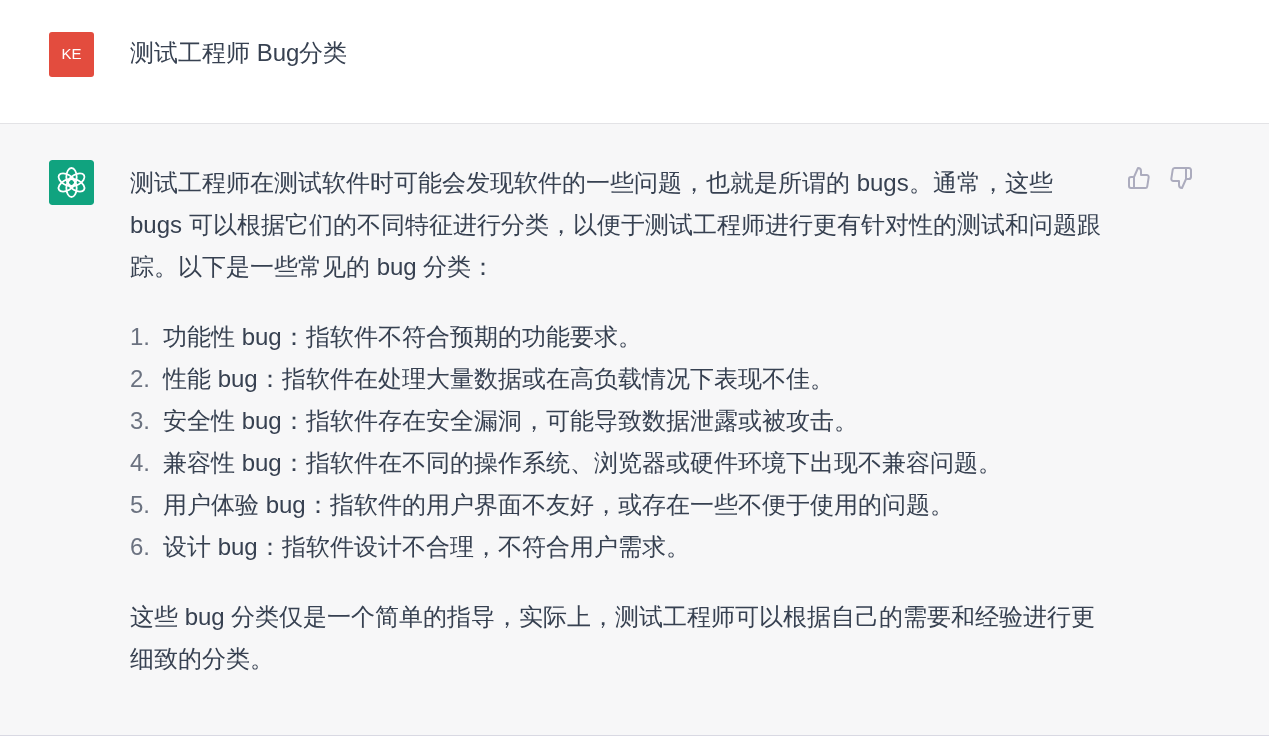 The image size is (1269, 741). I want to click on list-item-text: 安全性 bug：指软件存在安全漏洞，可能导致数据泄露或被攻击。, so click(510, 421).